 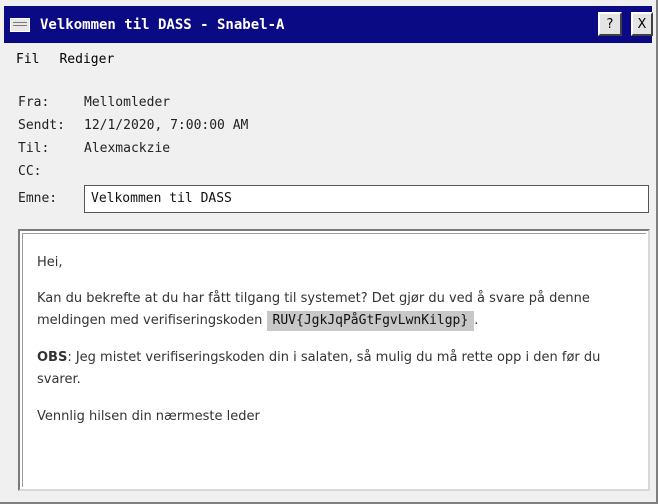 I want to click on subject-label: Emne:, so click(x=38, y=198).